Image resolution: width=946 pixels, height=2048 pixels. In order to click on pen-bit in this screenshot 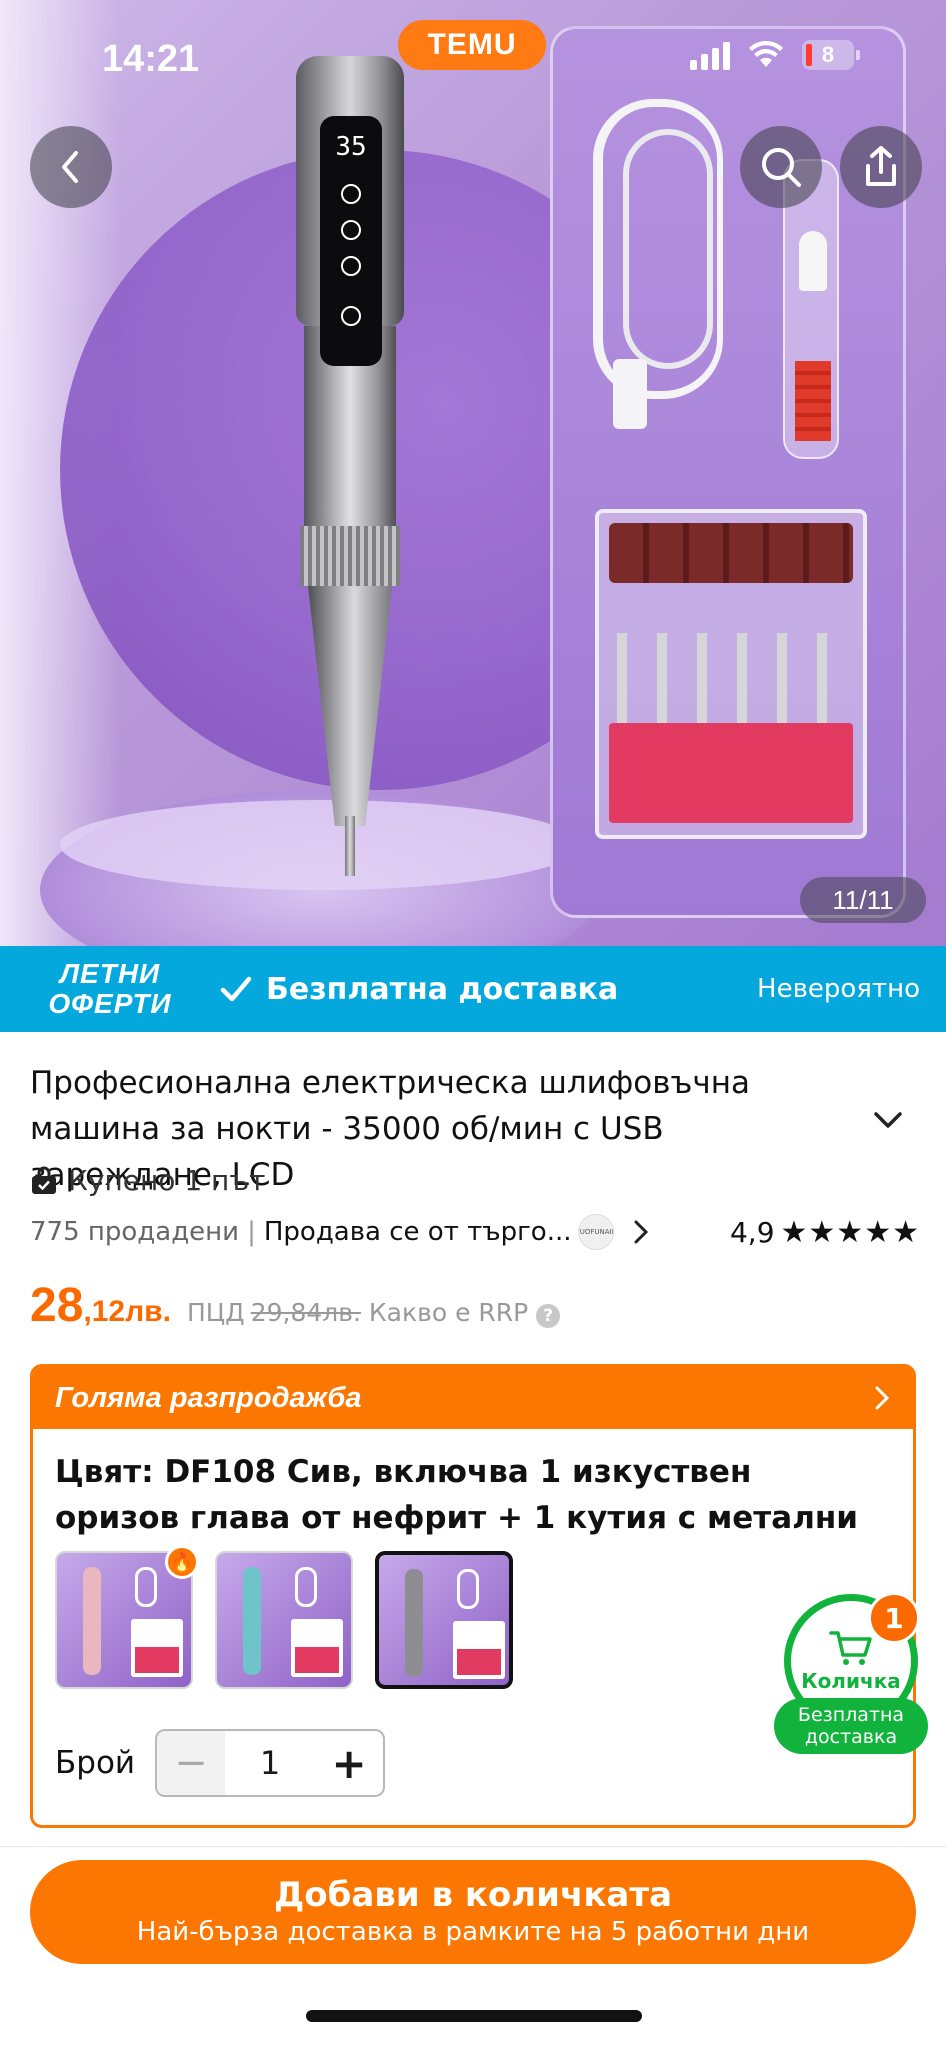, I will do `click(350, 846)`.